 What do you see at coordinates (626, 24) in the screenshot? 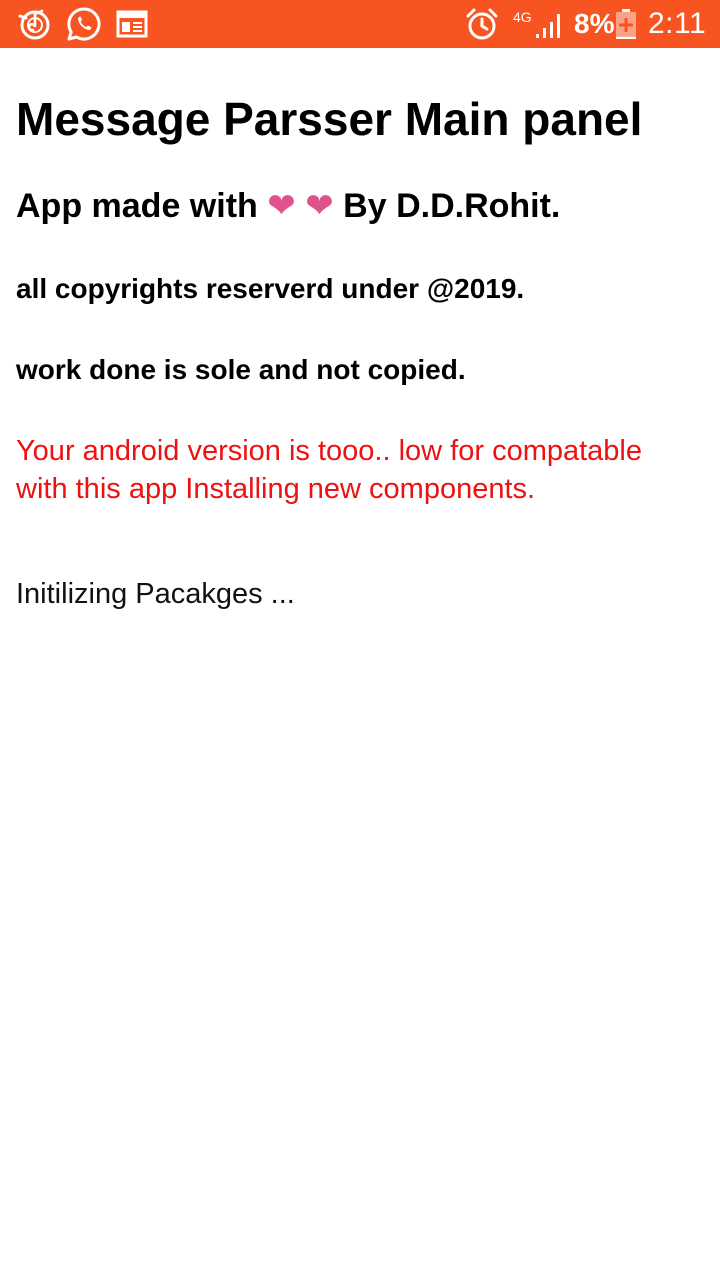
I see `battery-charging-icon` at bounding box center [626, 24].